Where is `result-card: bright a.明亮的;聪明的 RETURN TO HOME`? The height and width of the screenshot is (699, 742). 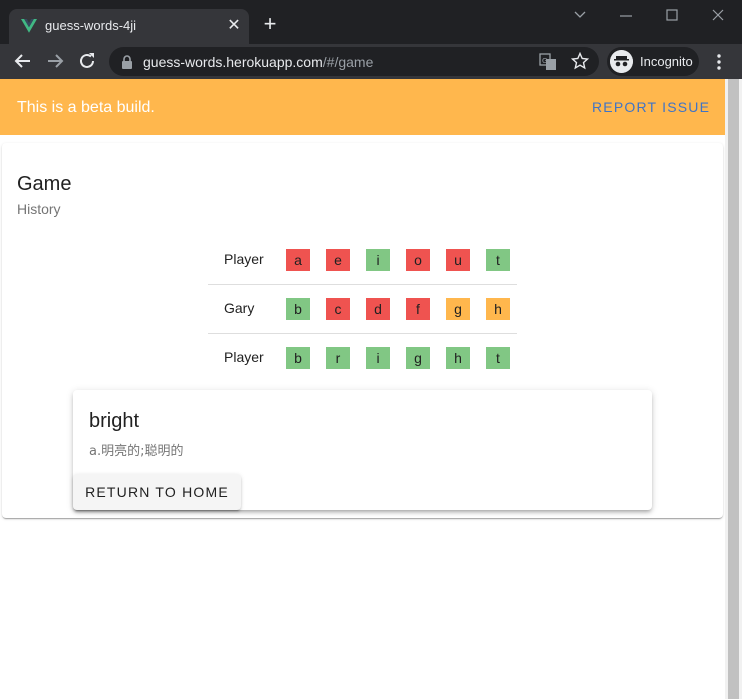 result-card: bright a.明亮的;聪明的 RETURN TO HOME is located at coordinates (362, 450).